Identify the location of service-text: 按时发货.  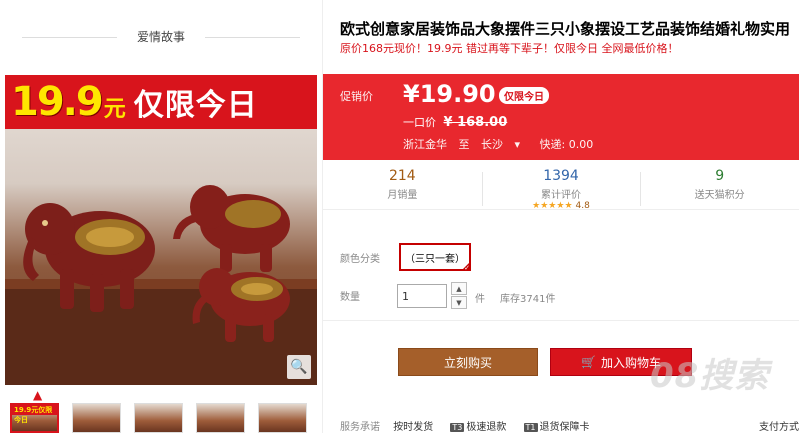
(413, 427).